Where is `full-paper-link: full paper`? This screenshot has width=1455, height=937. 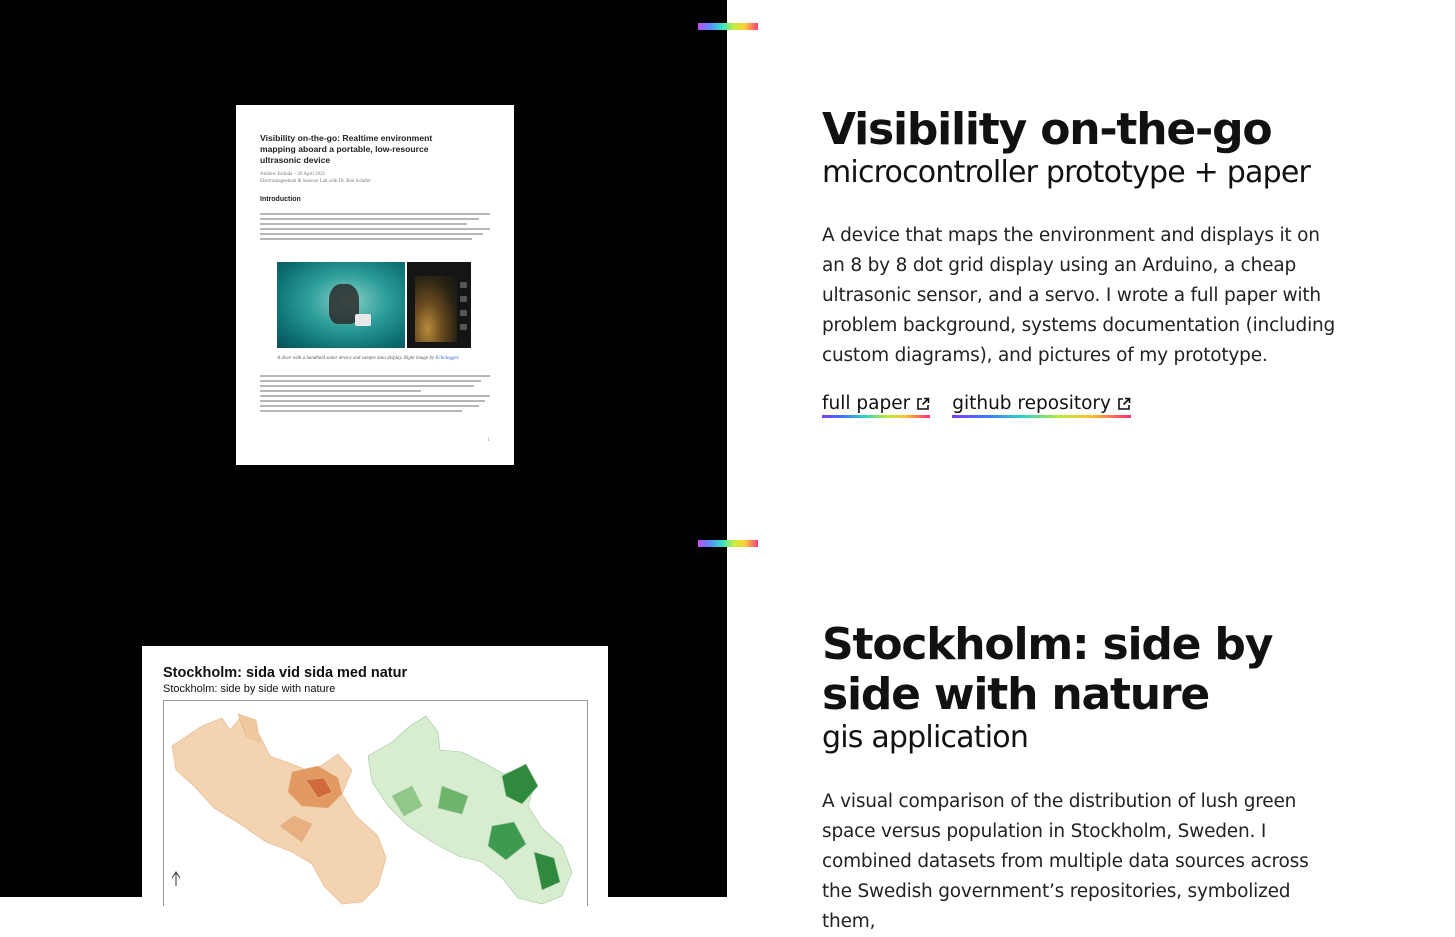 full-paper-link: full paper is located at coordinates (876, 405).